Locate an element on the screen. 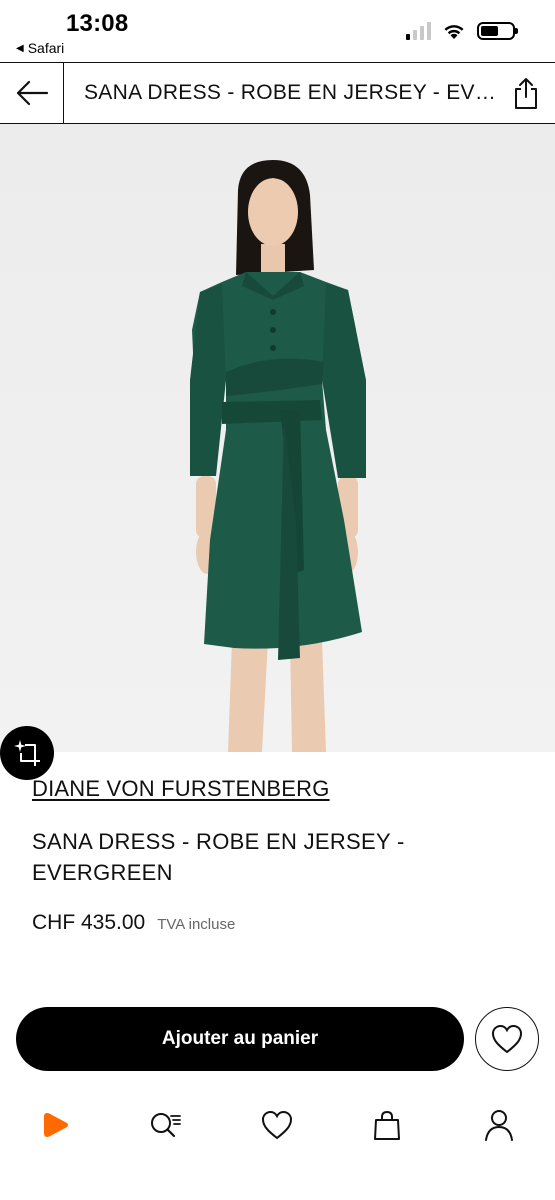 This screenshot has height=1200, width=555. arrow-left-icon is located at coordinates (32, 93).